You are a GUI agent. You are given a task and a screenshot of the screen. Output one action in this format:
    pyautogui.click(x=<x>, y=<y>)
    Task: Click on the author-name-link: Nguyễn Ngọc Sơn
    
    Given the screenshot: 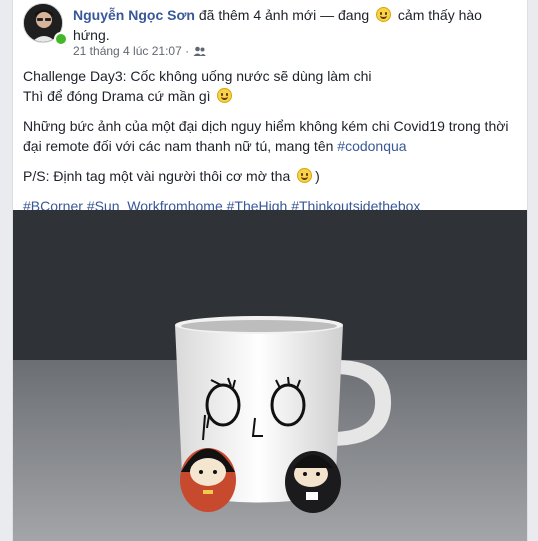 What is the action you would take?
    pyautogui.click(x=134, y=15)
    